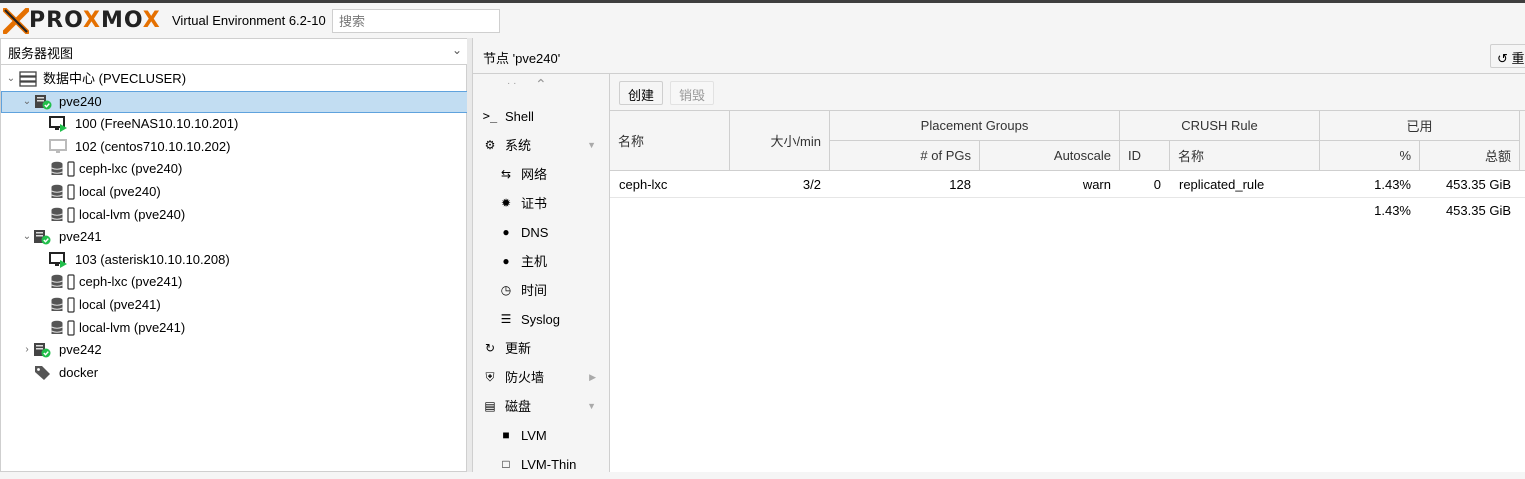 This screenshot has width=1525, height=479. Describe the element at coordinates (16, 21) in the screenshot. I see `proxmox-x-icon` at that location.